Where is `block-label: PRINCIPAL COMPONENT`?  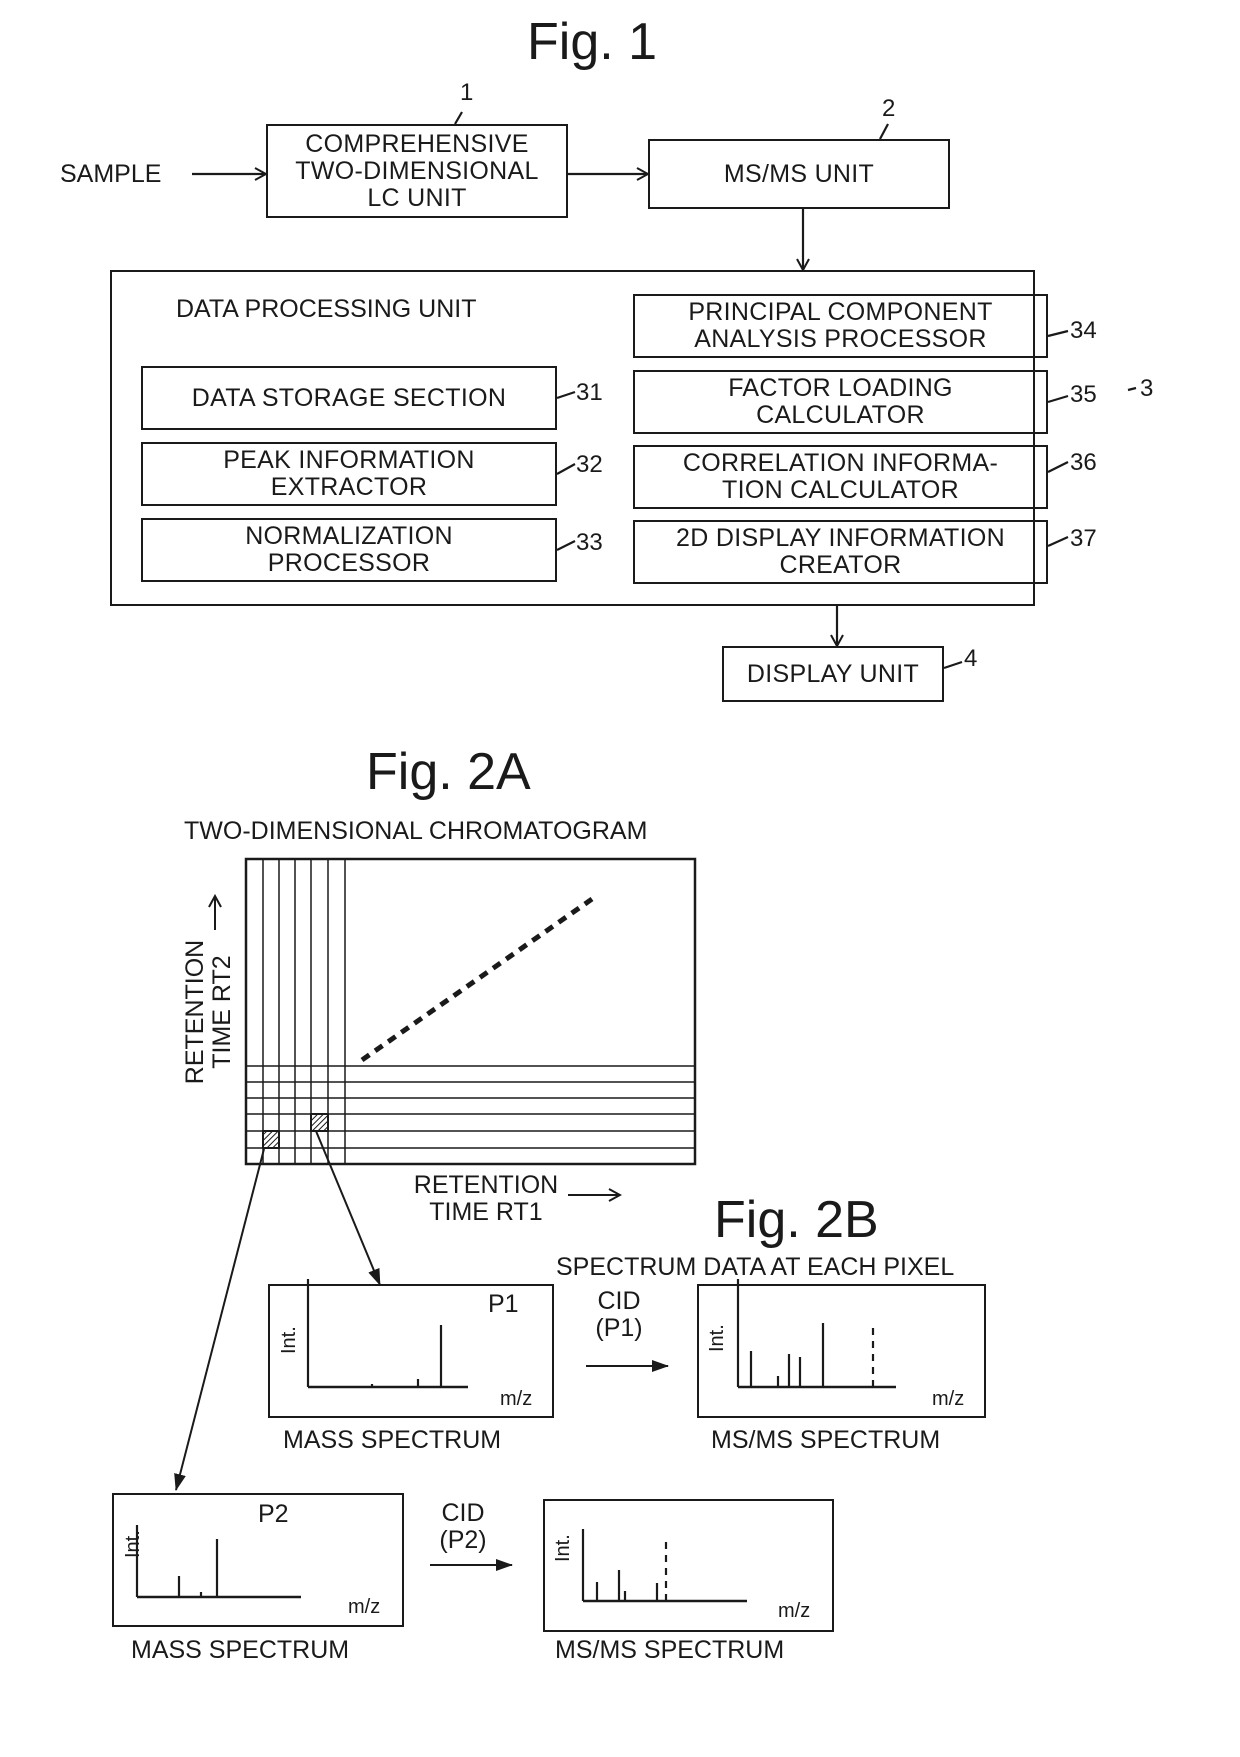
block-label: PRINCIPAL COMPONENT is located at coordinates (840, 312).